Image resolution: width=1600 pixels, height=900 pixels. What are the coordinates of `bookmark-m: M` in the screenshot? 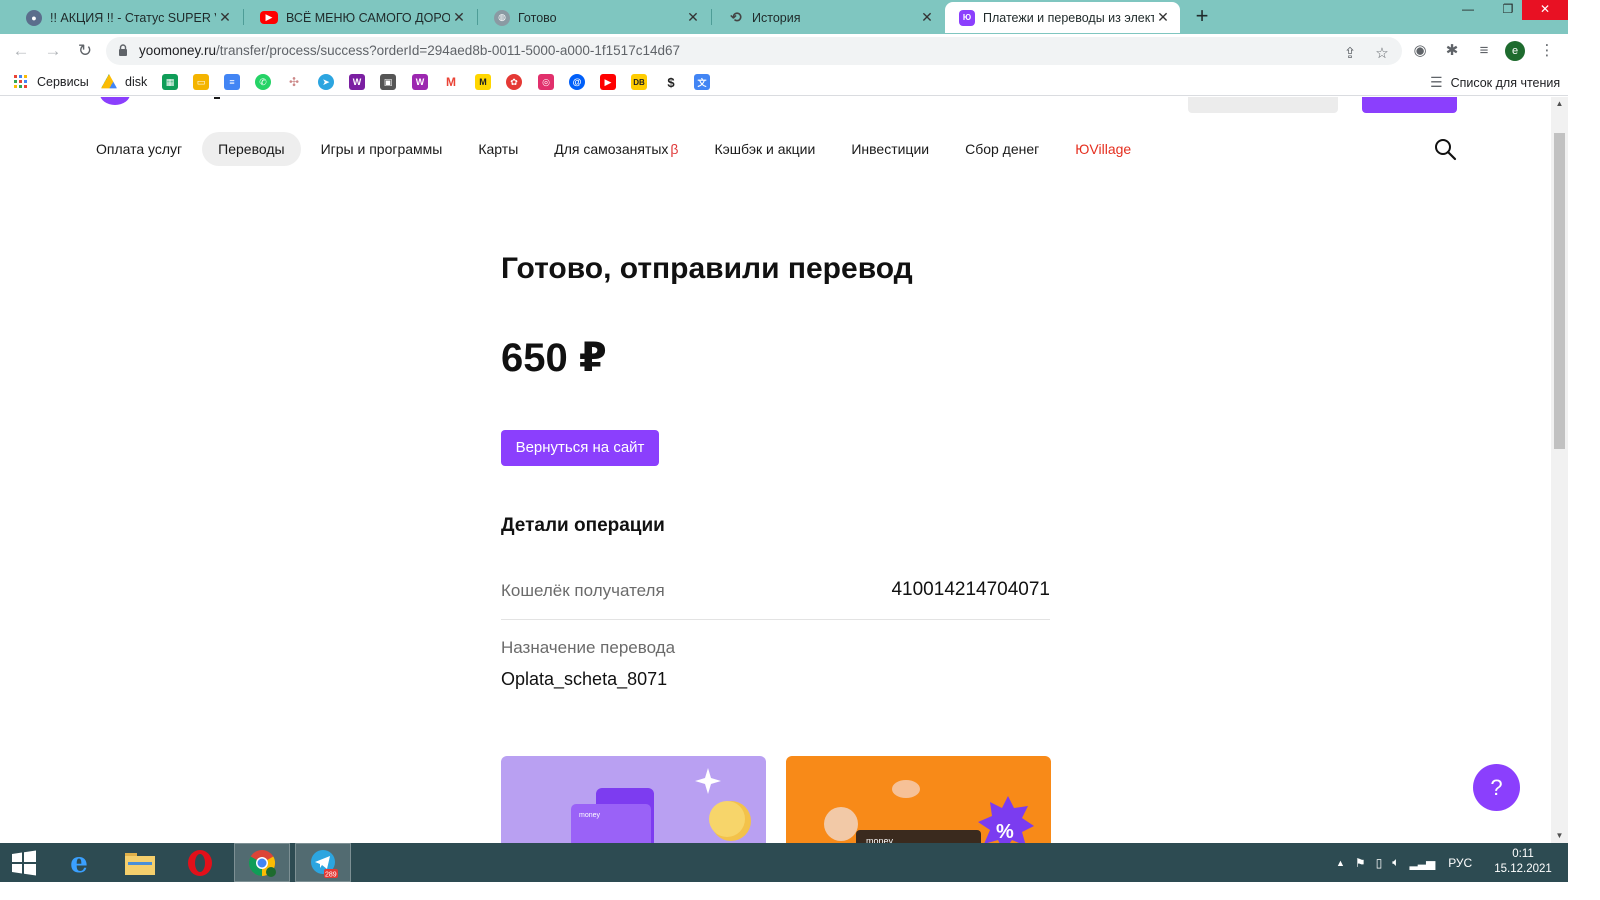 It's located at (483, 82).